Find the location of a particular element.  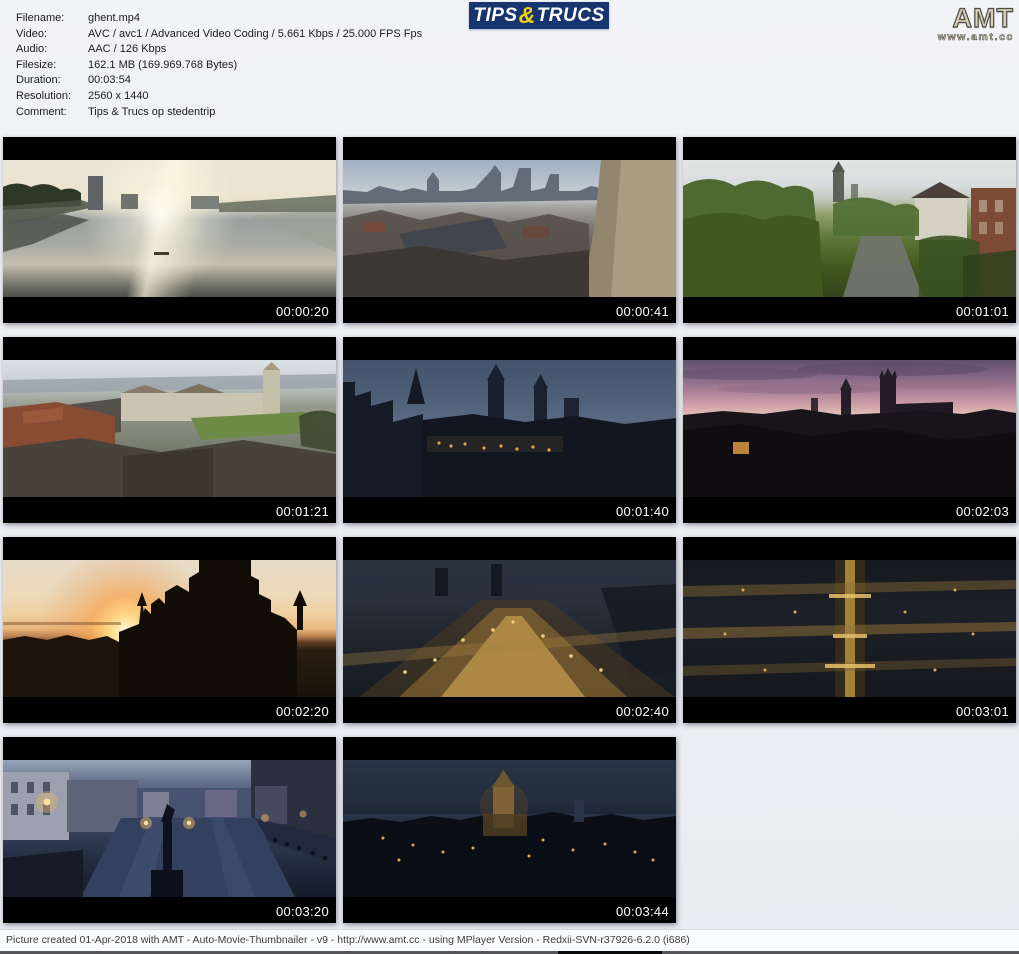

video-thumbnail: 00:00:20 is located at coordinates (169, 230).